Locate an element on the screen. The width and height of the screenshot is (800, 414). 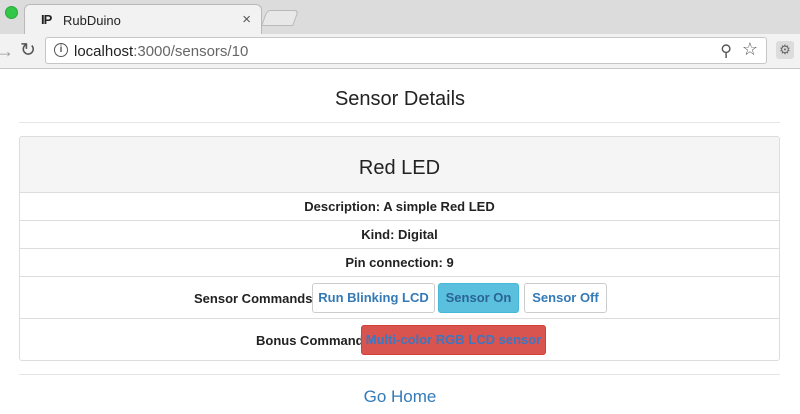
bonus-command-label: Bonus Command is located at coordinates (310, 340).